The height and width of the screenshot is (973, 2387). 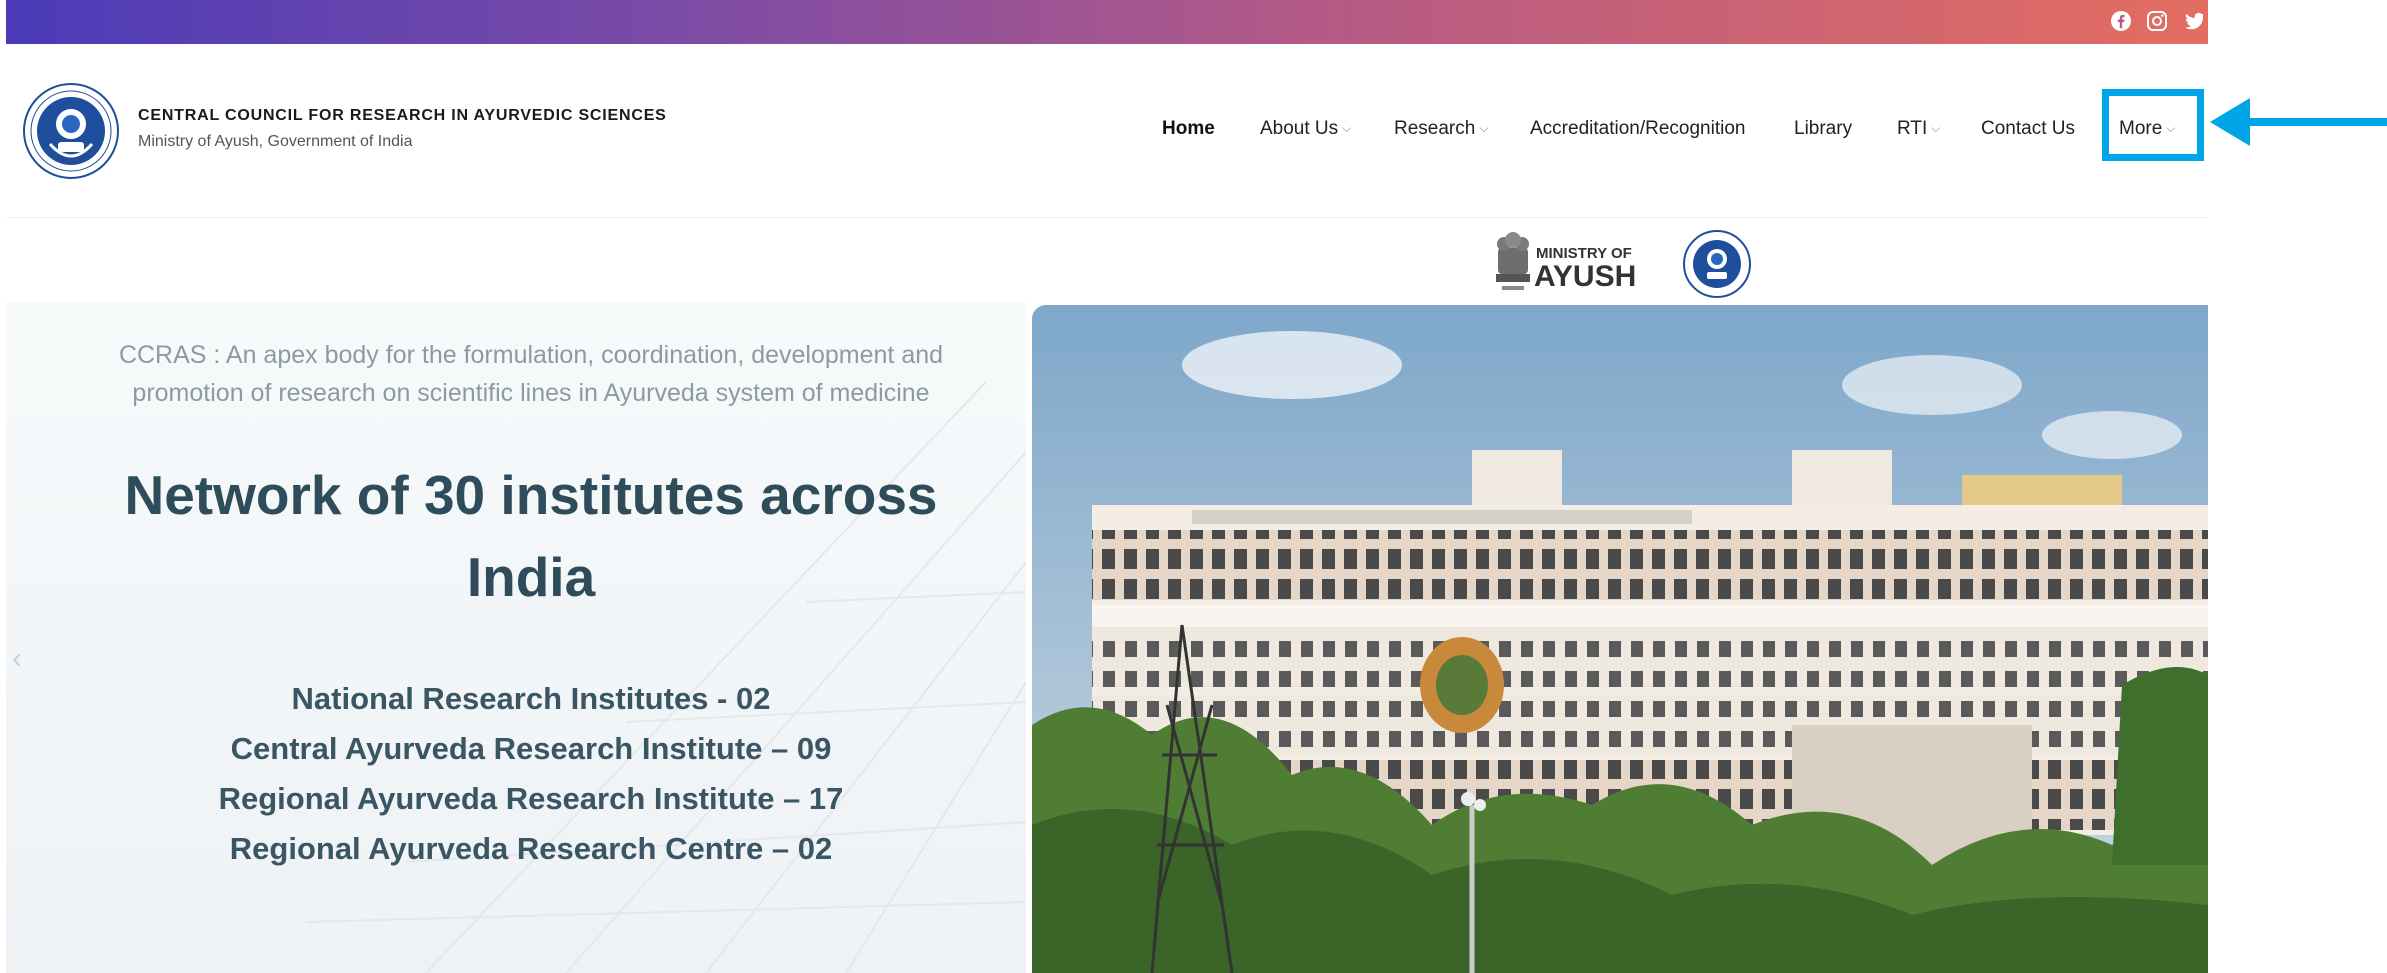 I want to click on ccras-emblem-icon, so click(x=1717, y=264).